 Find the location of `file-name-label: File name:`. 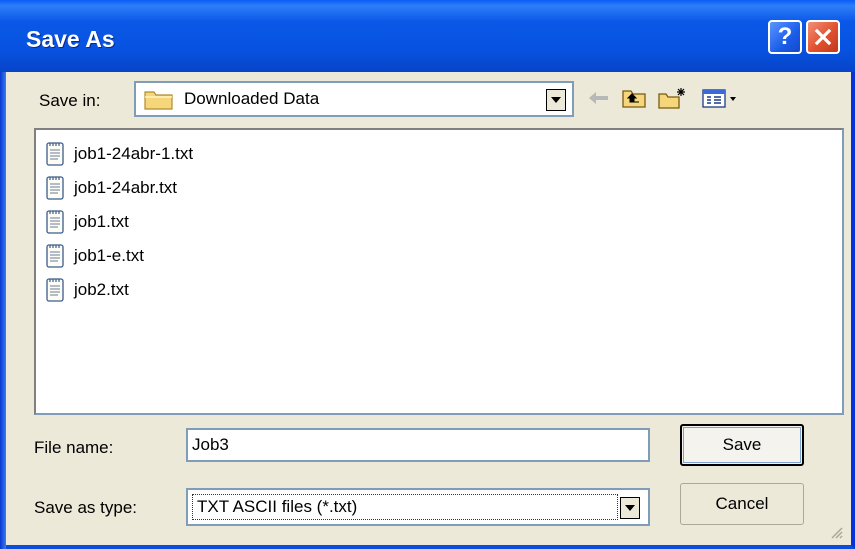

file-name-label: File name: is located at coordinates (74, 447).